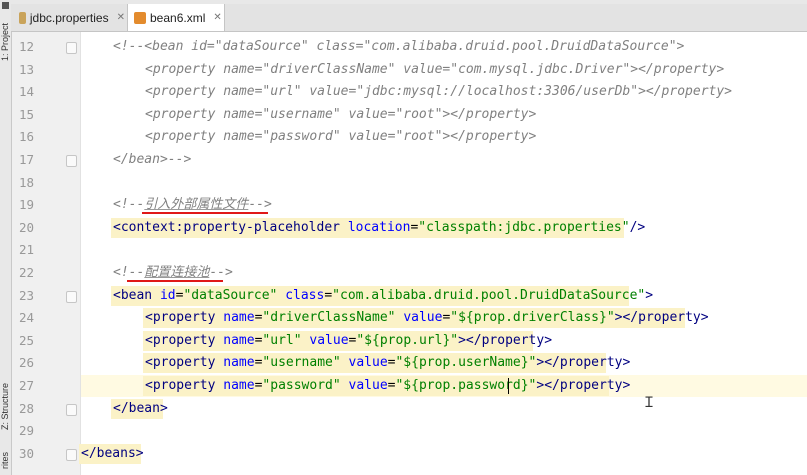 This screenshot has height=475, width=807. What do you see at coordinates (5, 5) in the screenshot?
I see `project-icon` at bounding box center [5, 5].